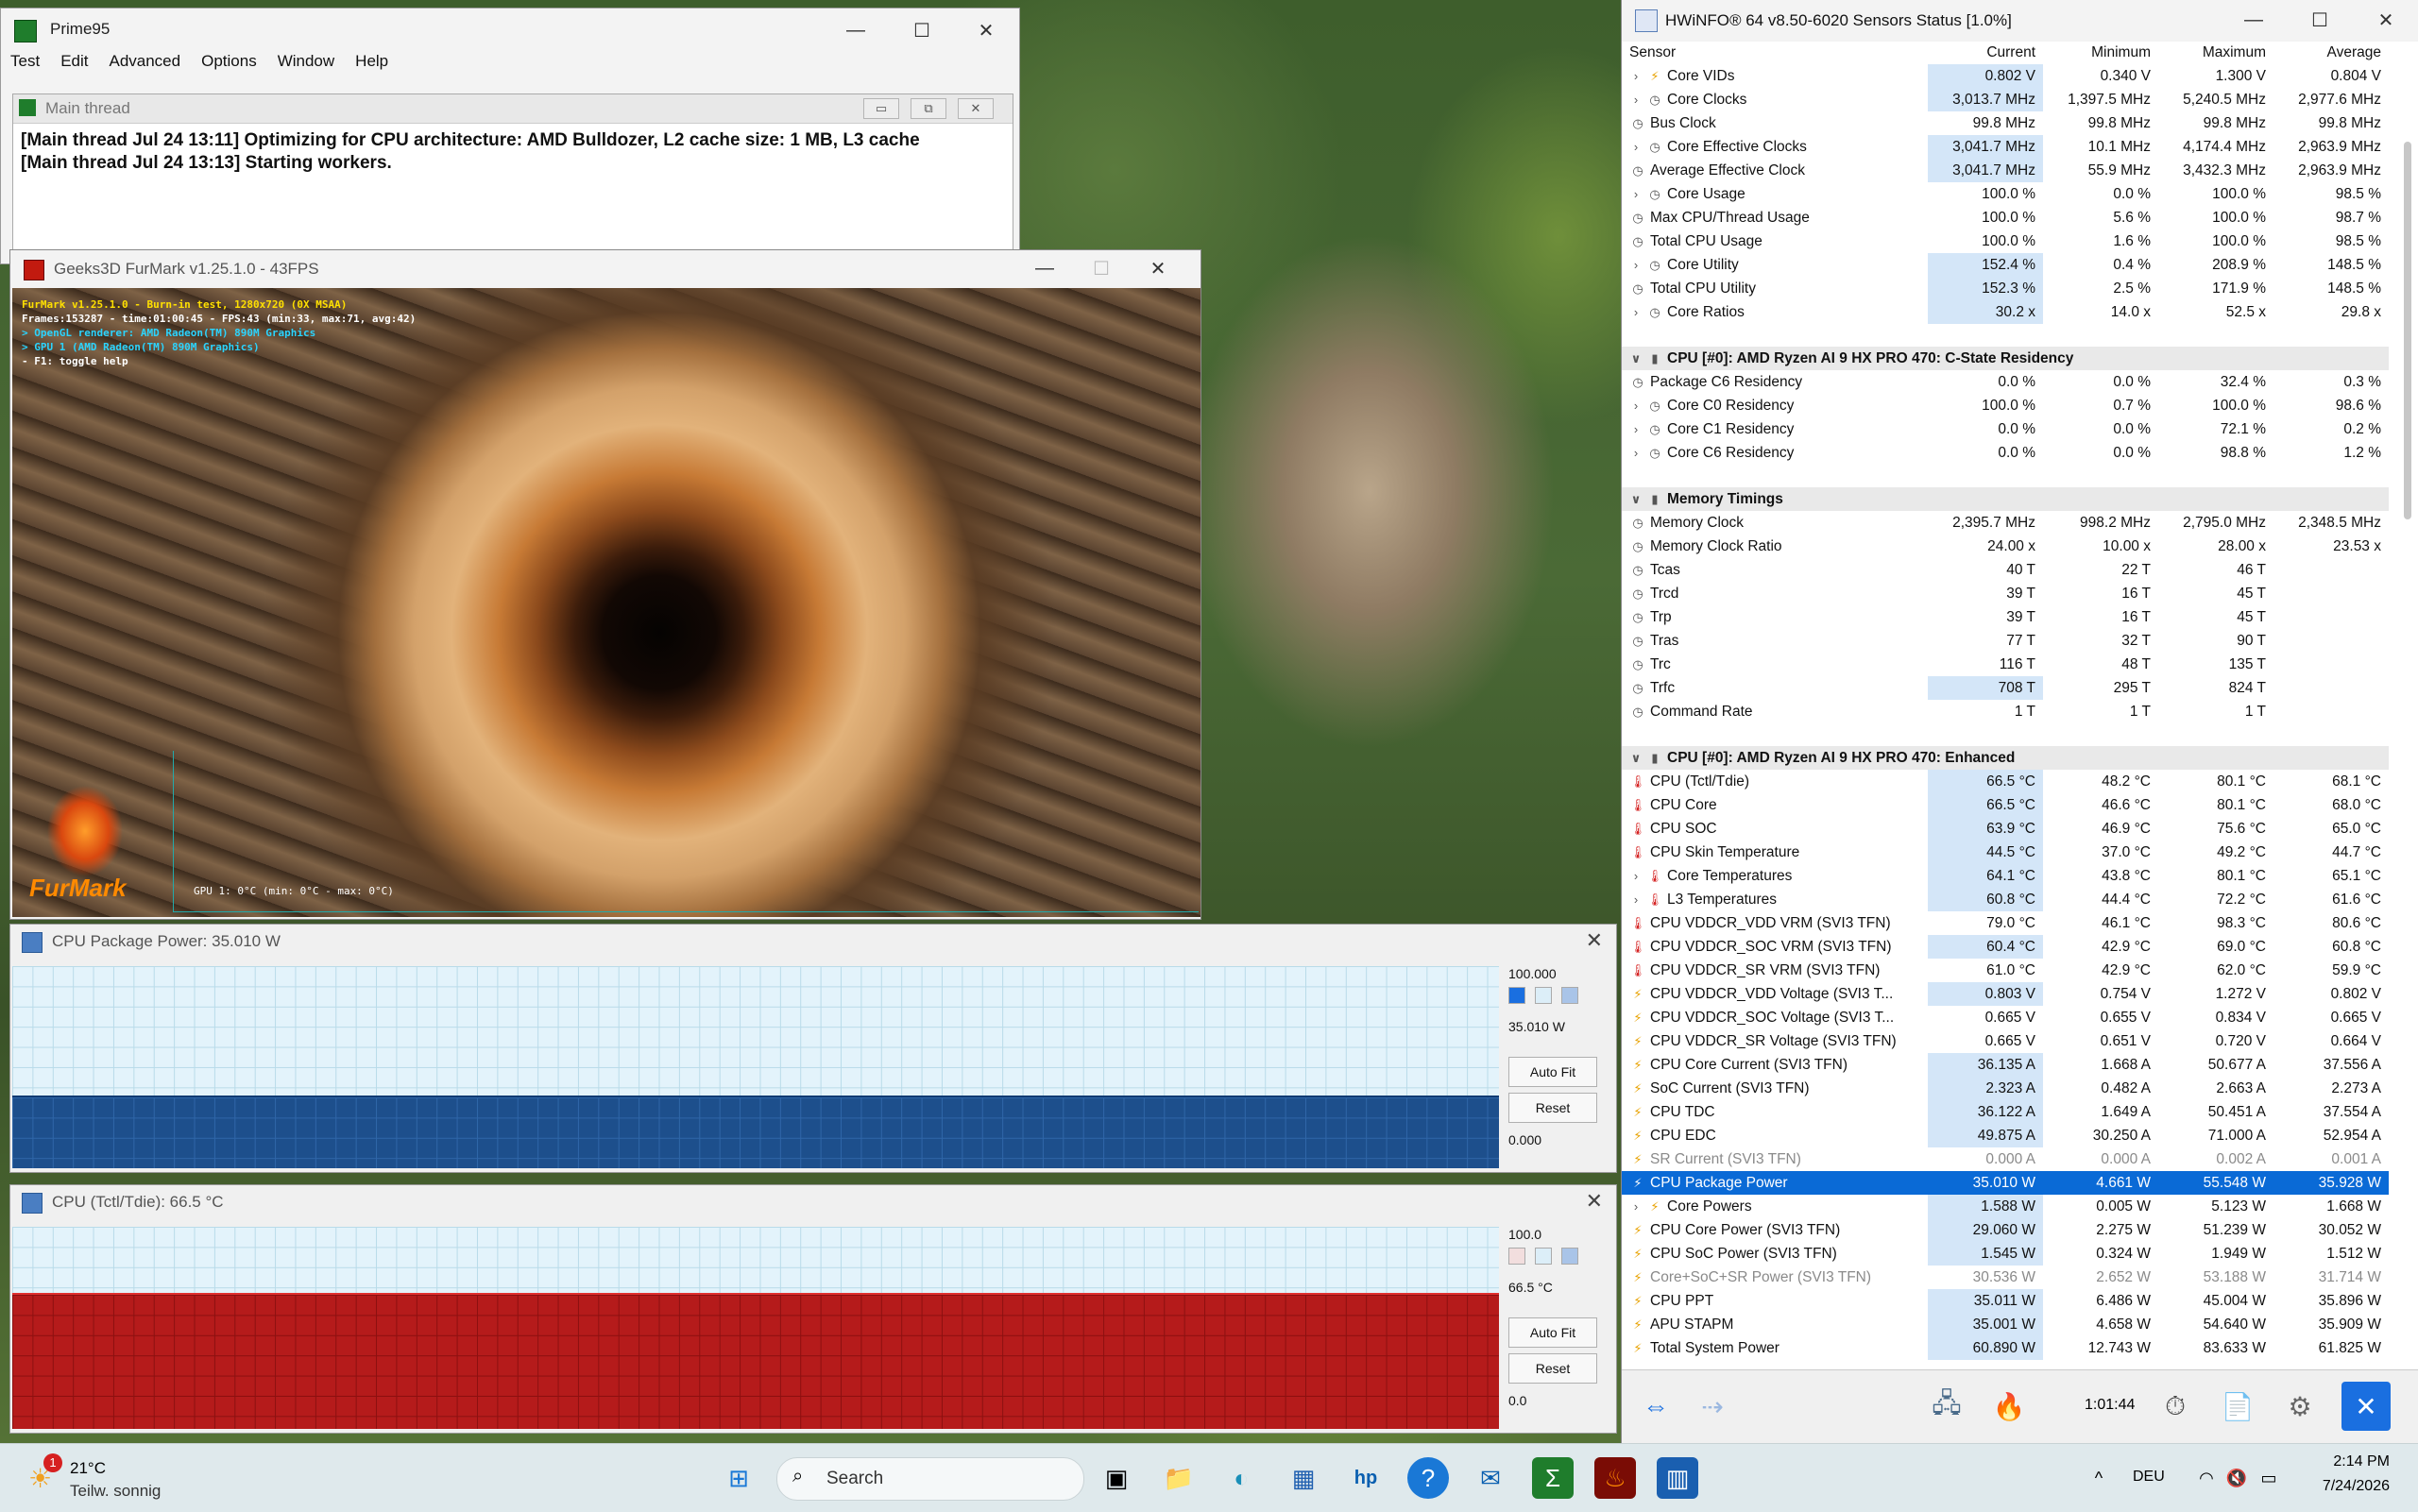 The height and width of the screenshot is (1512, 2418). Describe the element at coordinates (2099, 1478) in the screenshot. I see `show-hidden-icons-chevron-icon: ^` at that location.